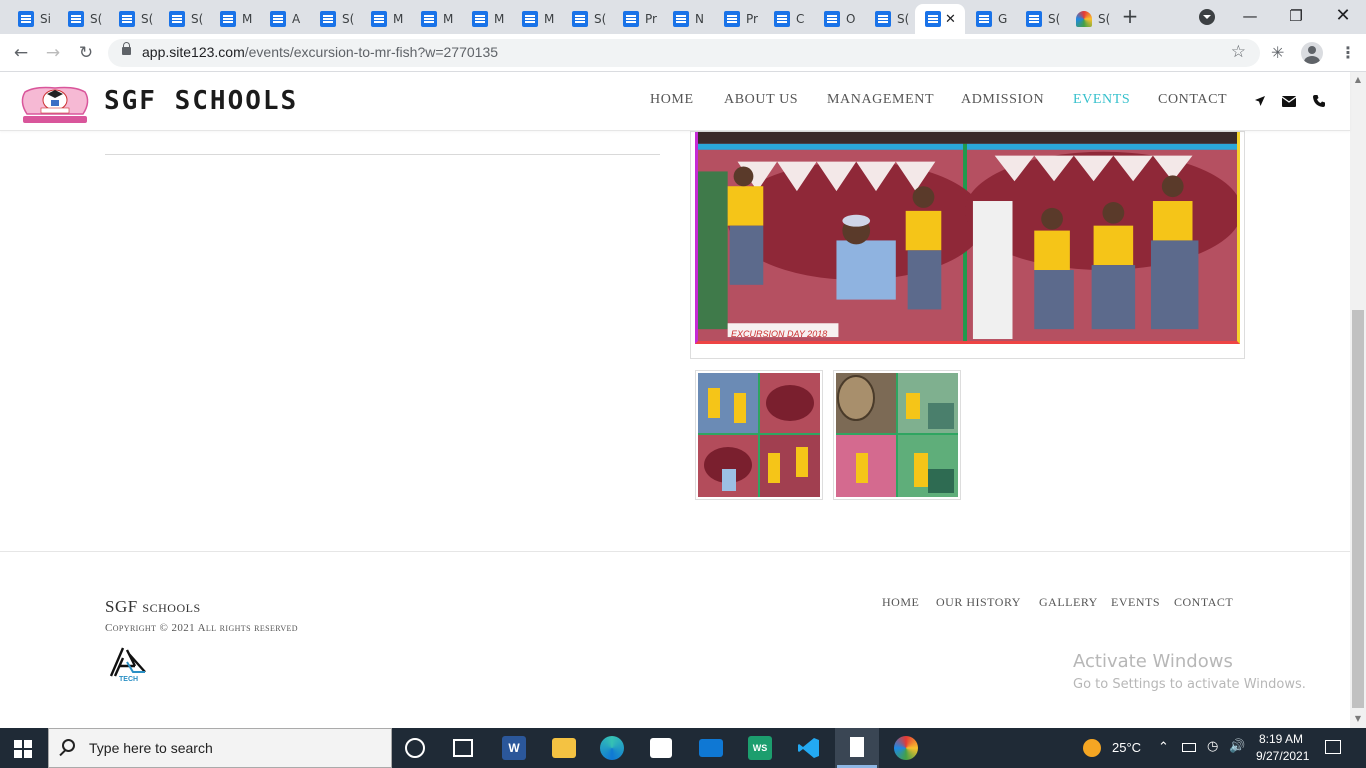 Image resolution: width=1366 pixels, height=768 pixels. What do you see at coordinates (201, 101) in the screenshot?
I see `site-brand: SGF SCHOOLS` at bounding box center [201, 101].